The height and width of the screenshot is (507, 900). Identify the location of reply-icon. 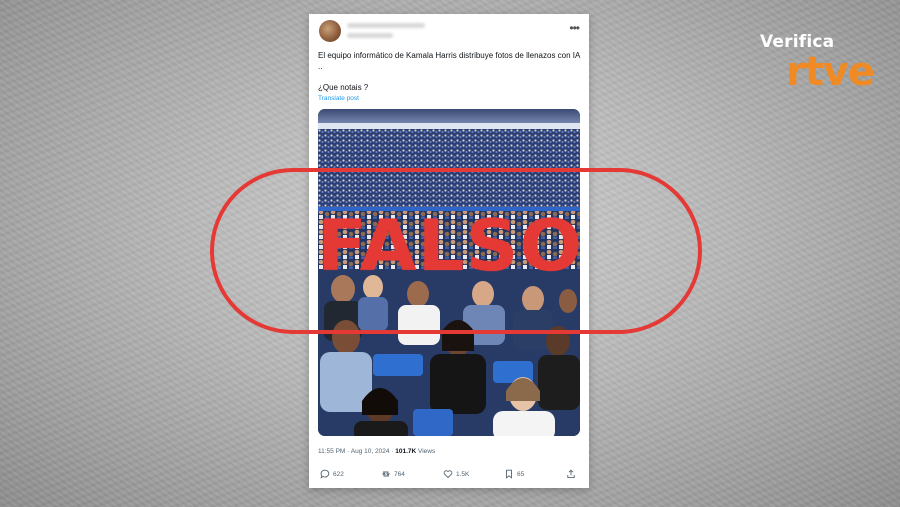
(325, 474).